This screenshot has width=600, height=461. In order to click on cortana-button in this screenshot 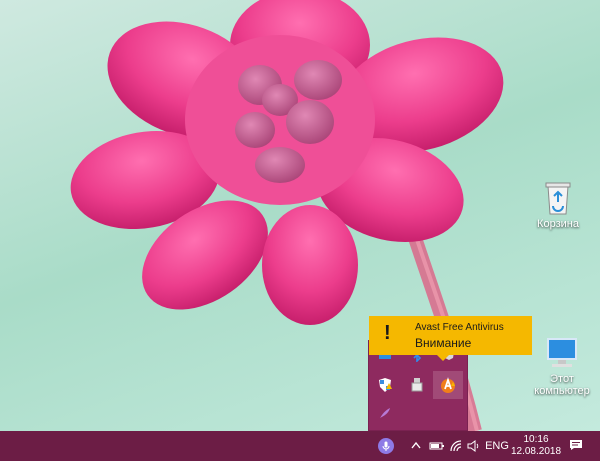, I will do `click(386, 446)`.